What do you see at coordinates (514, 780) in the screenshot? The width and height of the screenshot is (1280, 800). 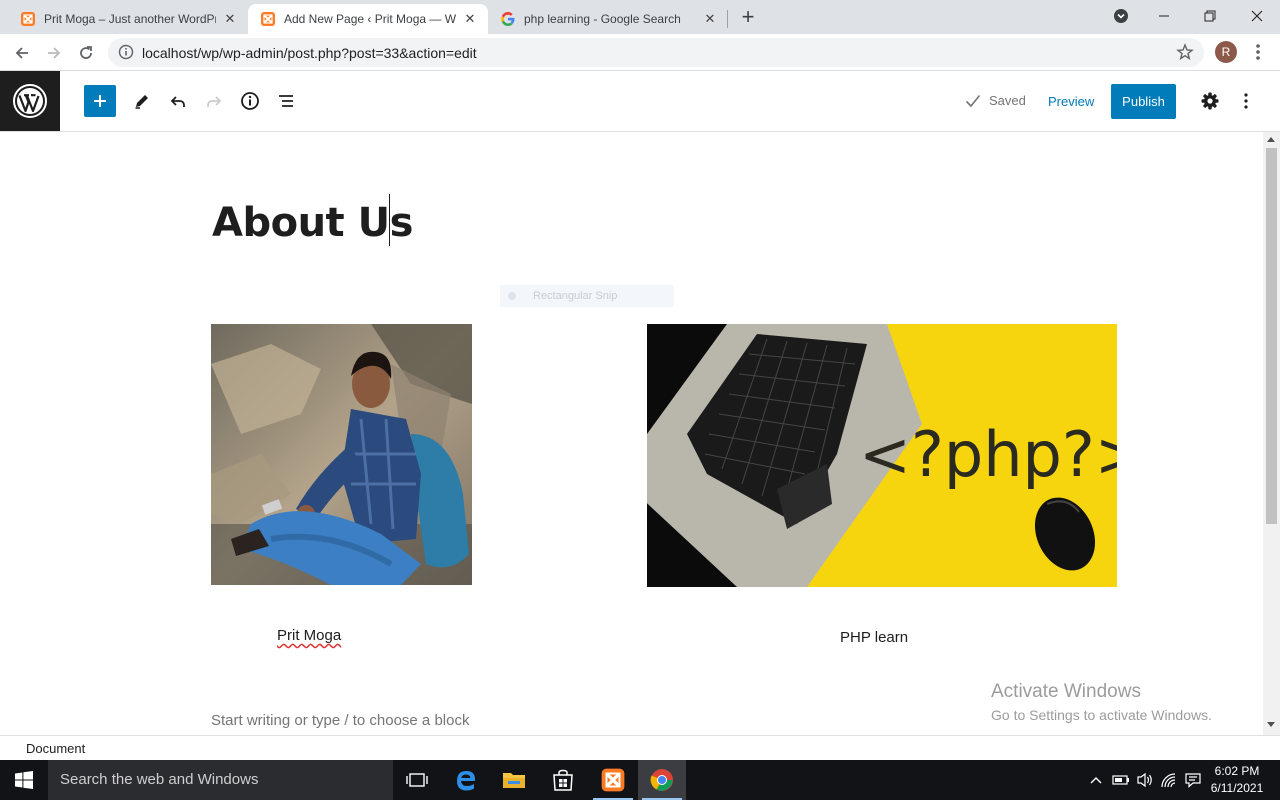 I see `file-explorer-taskbar-button` at bounding box center [514, 780].